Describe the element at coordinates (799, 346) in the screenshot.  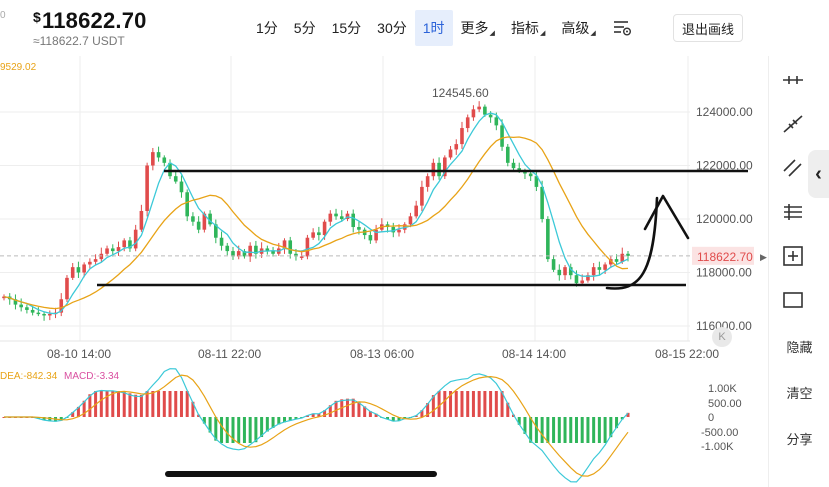
I see `hide-drawings-button: 隐藏` at that location.